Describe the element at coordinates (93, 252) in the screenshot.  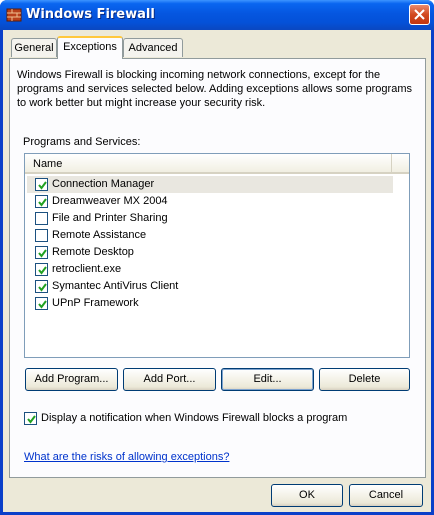
I see `item-label: Remote Desktop` at that location.